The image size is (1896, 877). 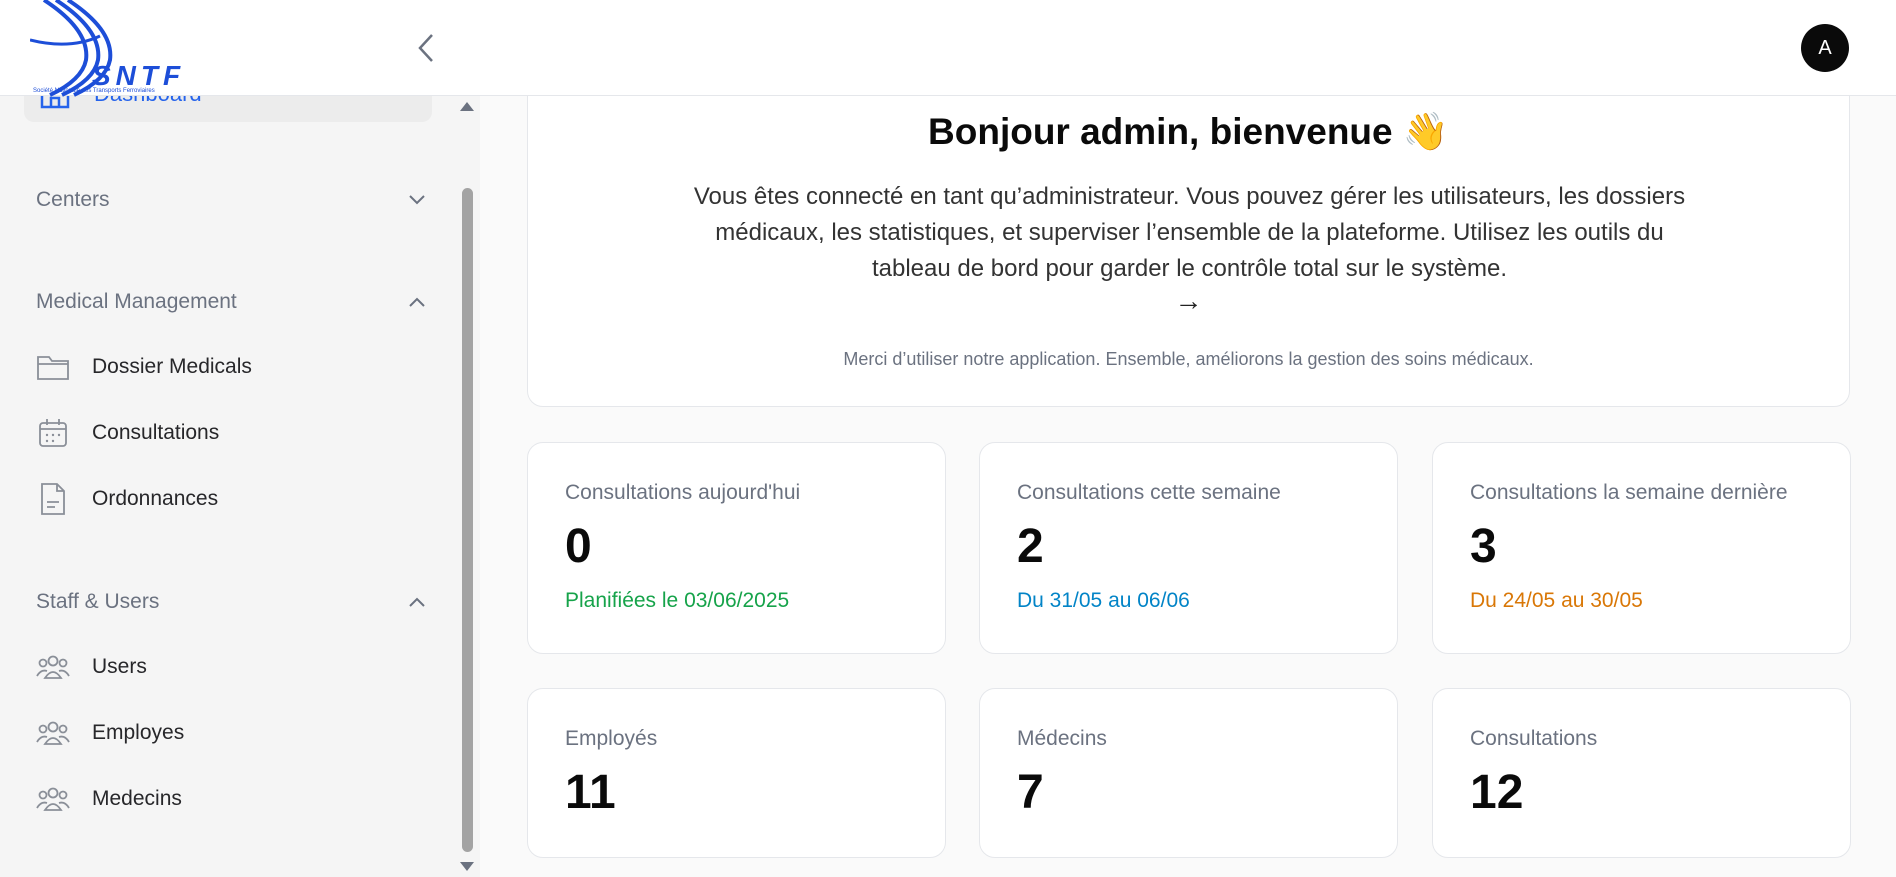 I want to click on chevron-left-icon, so click(x=425, y=48).